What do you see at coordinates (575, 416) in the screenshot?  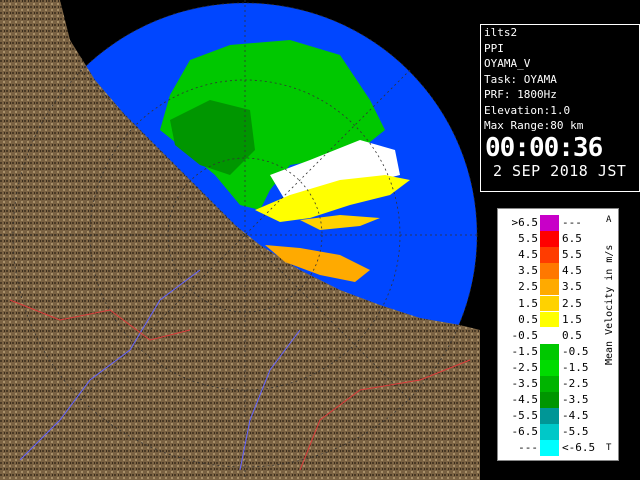 I see `legend-high-value: -4.5` at bounding box center [575, 416].